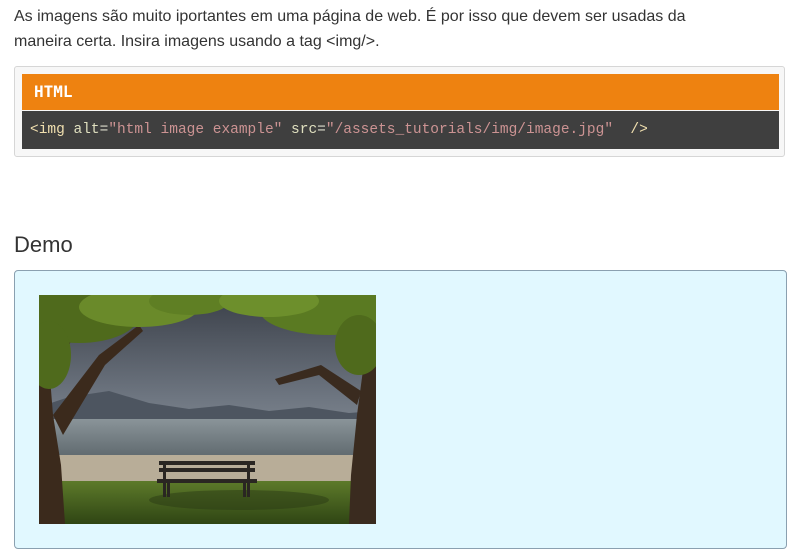 The image size is (799, 560). Describe the element at coordinates (400, 92) in the screenshot. I see `code-language-header: HTML` at that location.